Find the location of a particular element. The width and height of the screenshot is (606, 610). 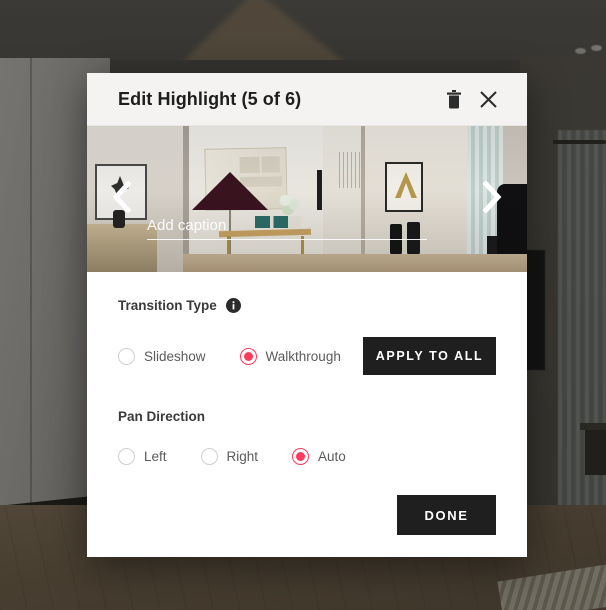

caption-input is located at coordinates (287, 228).